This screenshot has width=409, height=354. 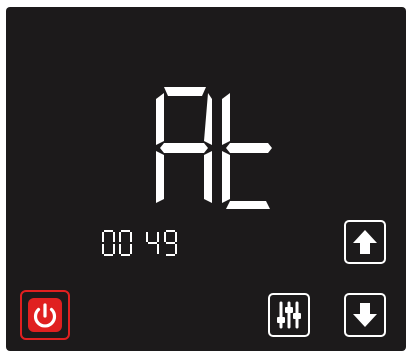 I want to click on settings-button, so click(x=289, y=315).